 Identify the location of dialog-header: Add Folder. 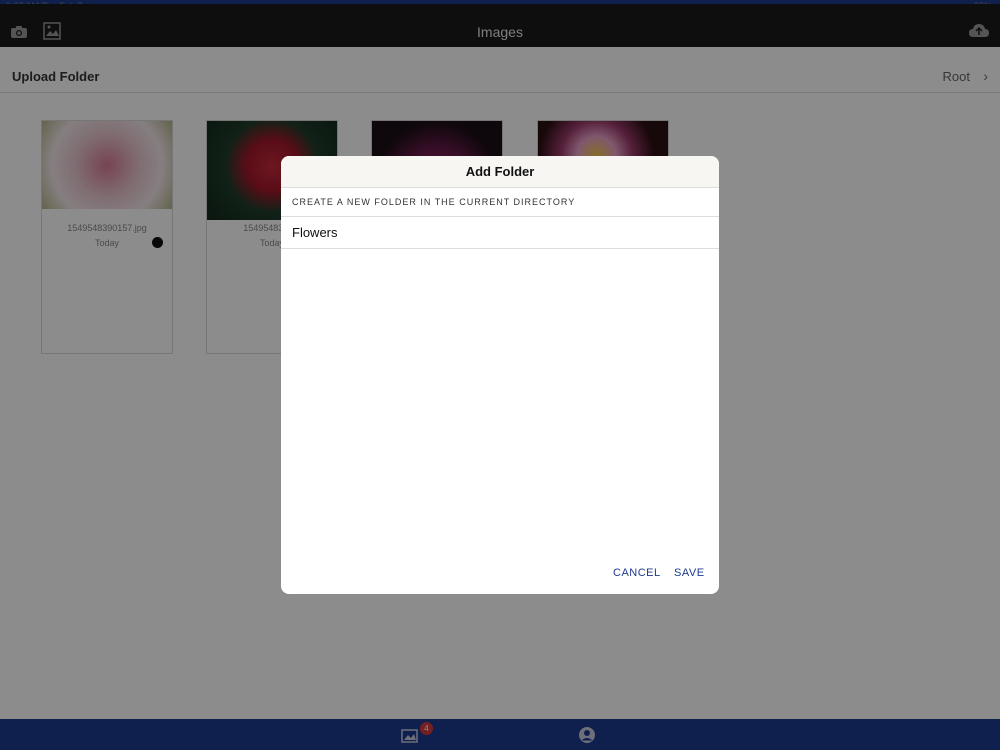
(500, 172).